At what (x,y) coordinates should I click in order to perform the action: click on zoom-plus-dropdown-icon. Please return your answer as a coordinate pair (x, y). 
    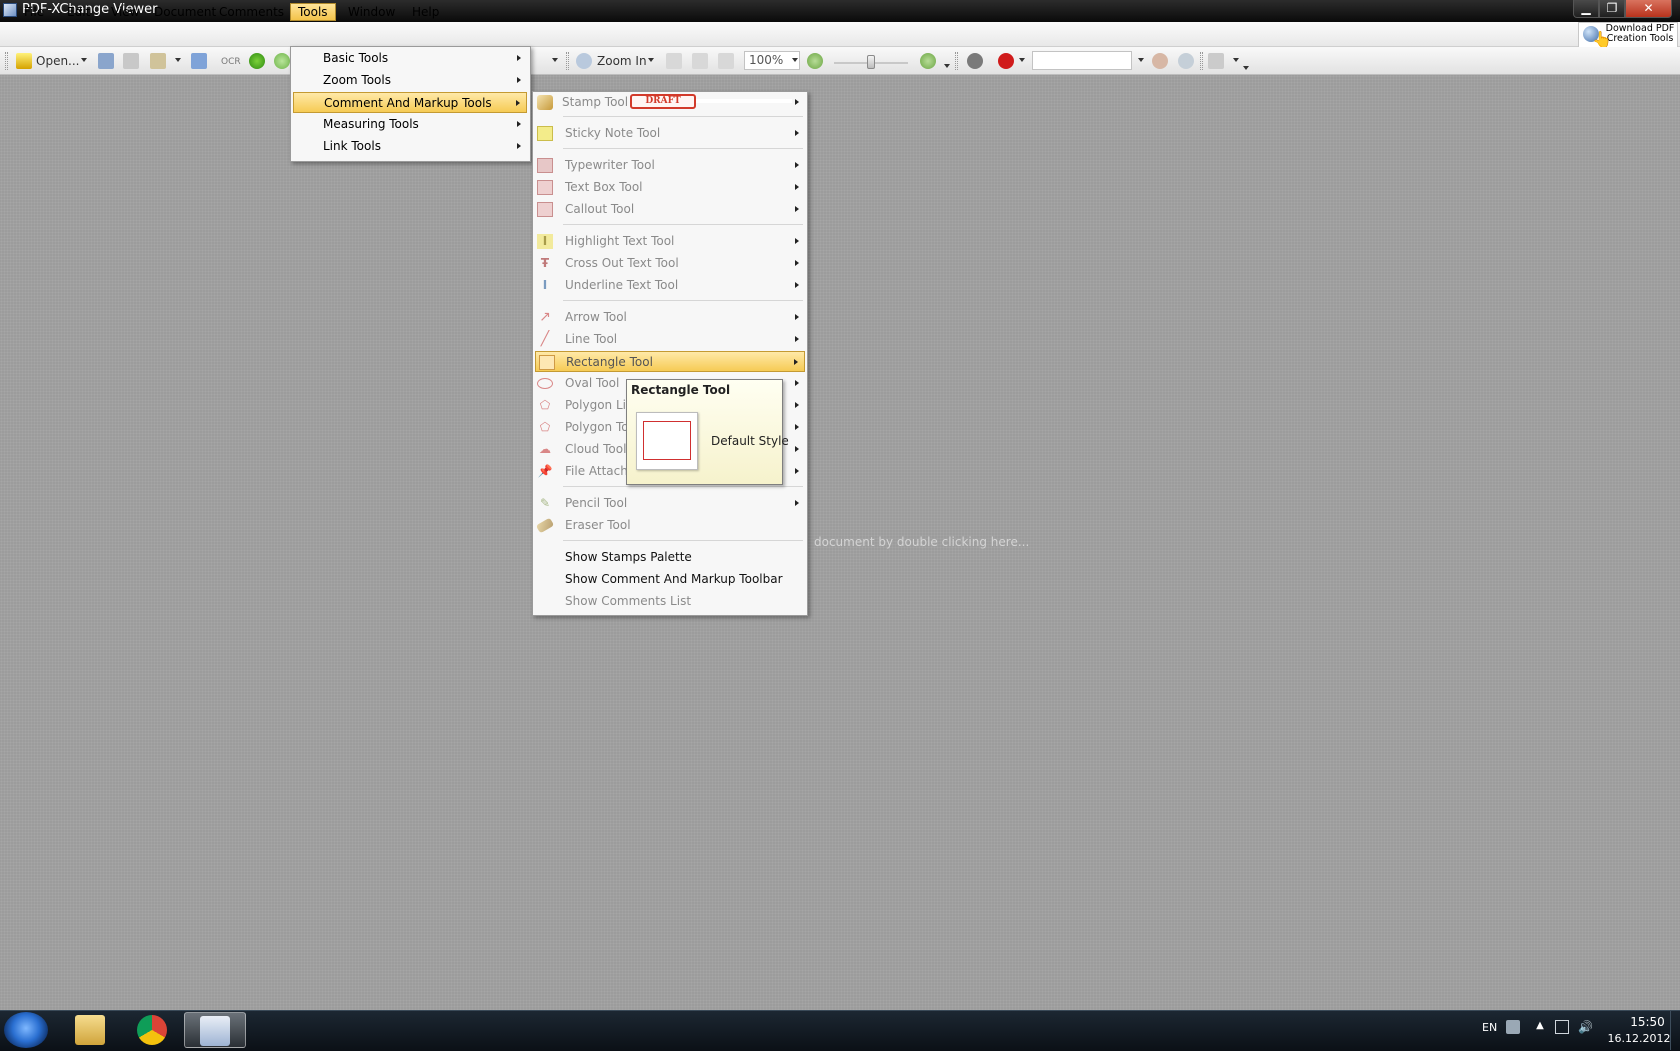
    Looking at the image, I should click on (947, 66).